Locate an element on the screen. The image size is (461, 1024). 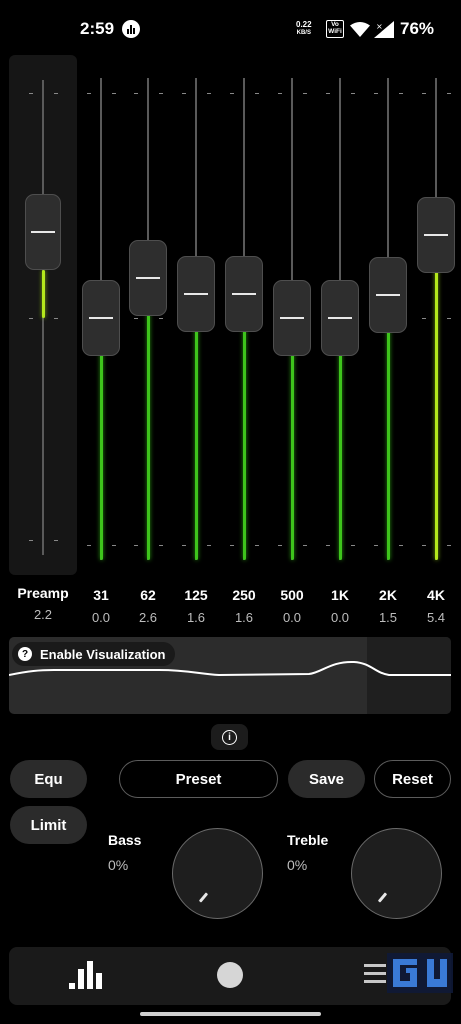
info-button: i is located at coordinates (229, 737).